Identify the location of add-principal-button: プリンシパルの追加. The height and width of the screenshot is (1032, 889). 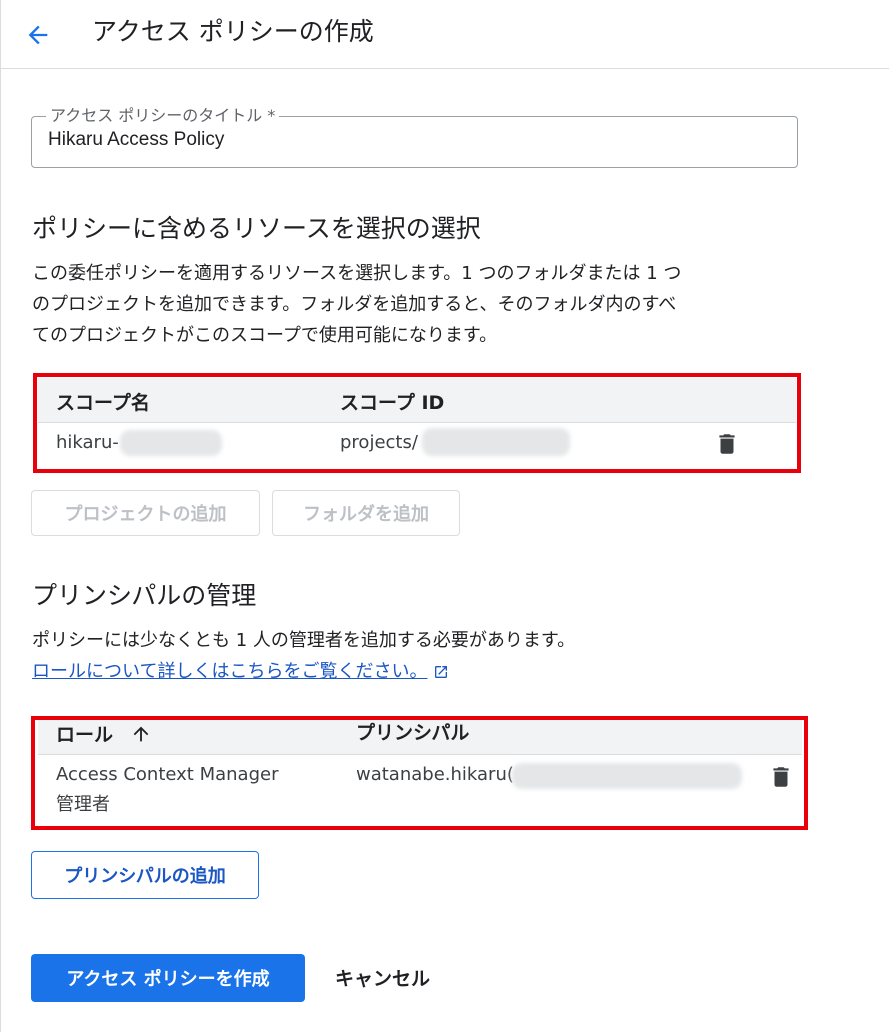
(145, 875).